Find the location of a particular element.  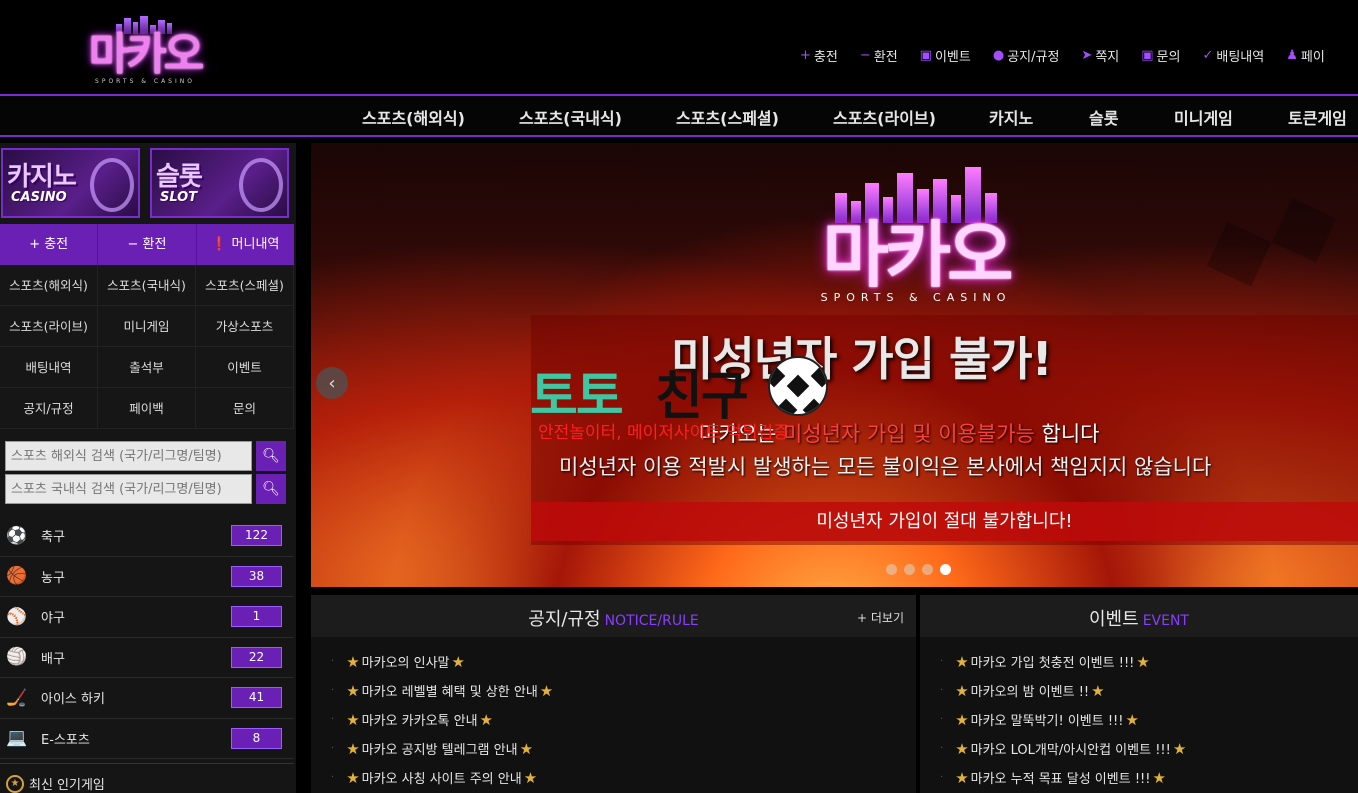

nav-sports-special: 스포츠(스페셜) is located at coordinates (727, 117).